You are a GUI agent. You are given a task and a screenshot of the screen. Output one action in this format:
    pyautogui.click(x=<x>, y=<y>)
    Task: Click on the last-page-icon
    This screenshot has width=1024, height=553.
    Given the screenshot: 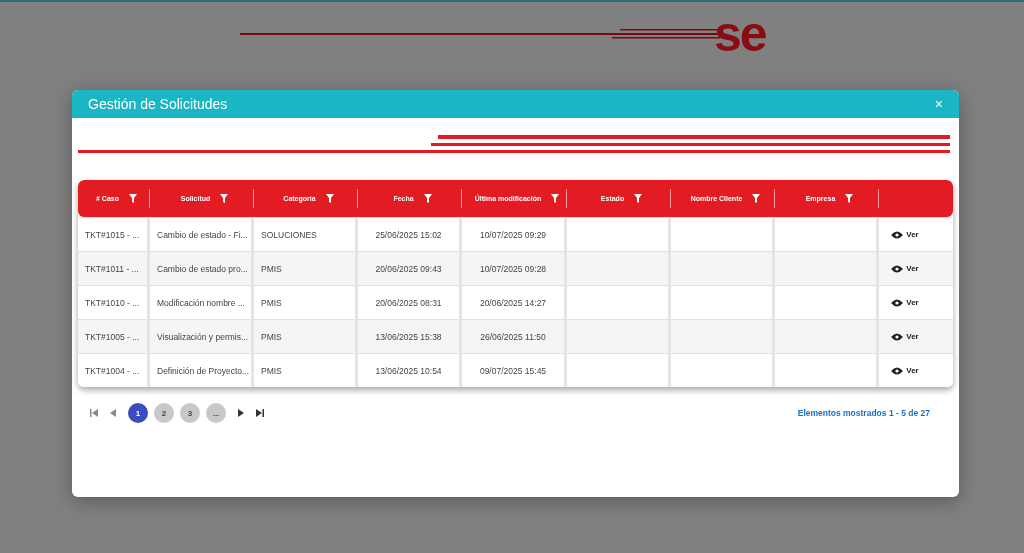 What is the action you would take?
    pyautogui.click(x=260, y=413)
    